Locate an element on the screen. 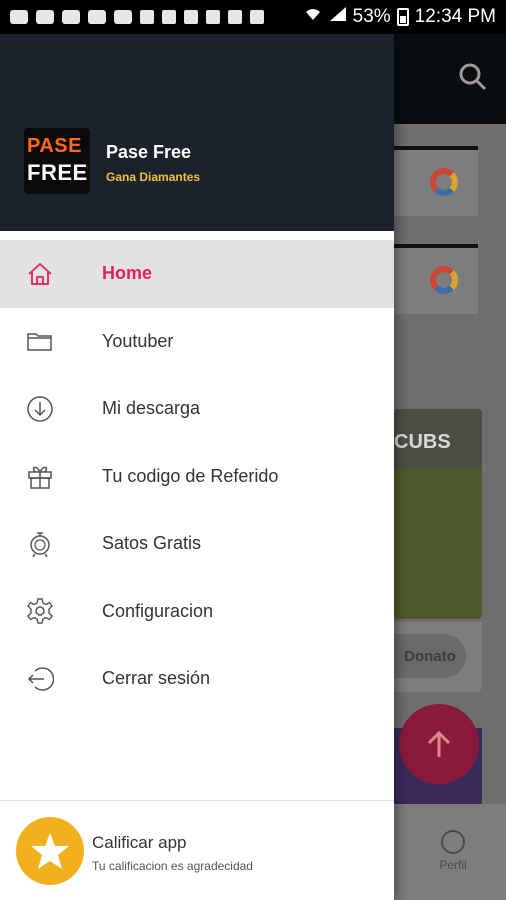 Image resolution: width=506 pixels, height=900 pixels. bottom-nav: Perfil is located at coordinates (450, 852).